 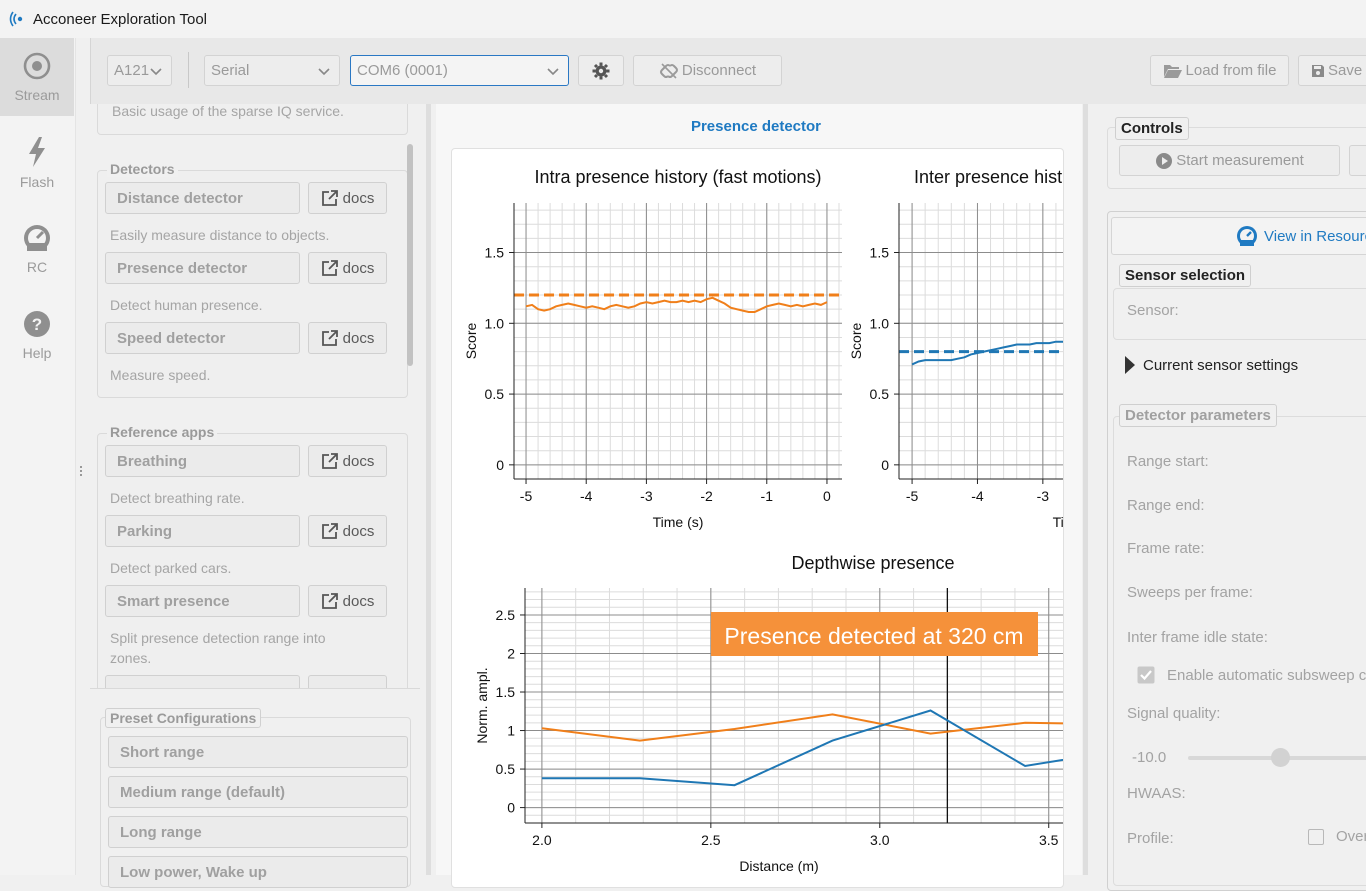 I want to click on preset-short-range-label: Short range, so click(x=162, y=752).